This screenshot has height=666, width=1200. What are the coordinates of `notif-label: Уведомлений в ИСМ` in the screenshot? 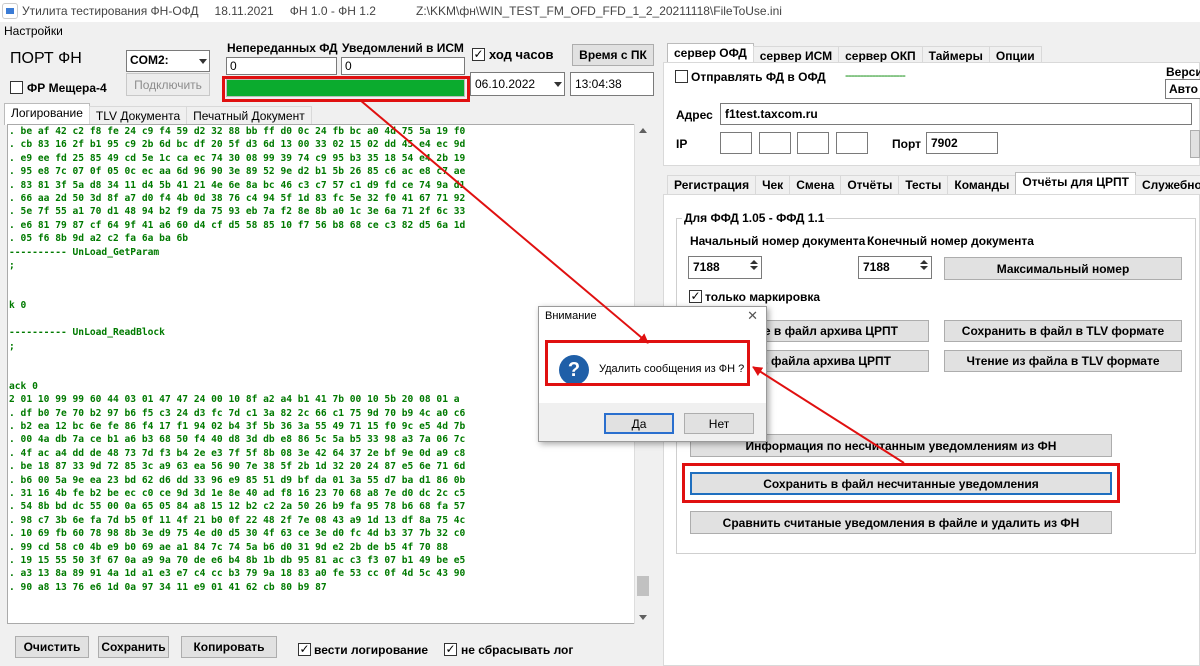 It's located at (403, 48).